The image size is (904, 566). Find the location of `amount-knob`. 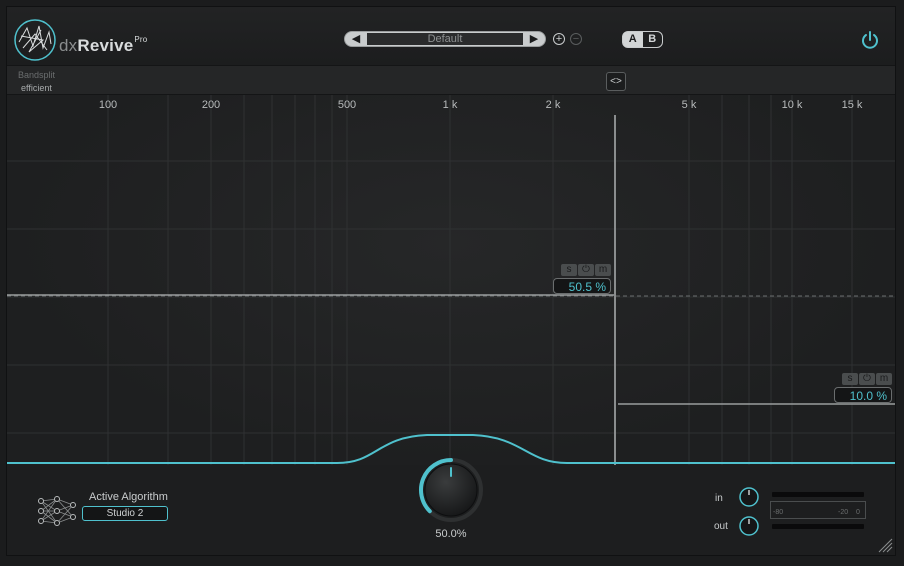

amount-knob is located at coordinates (451, 490).